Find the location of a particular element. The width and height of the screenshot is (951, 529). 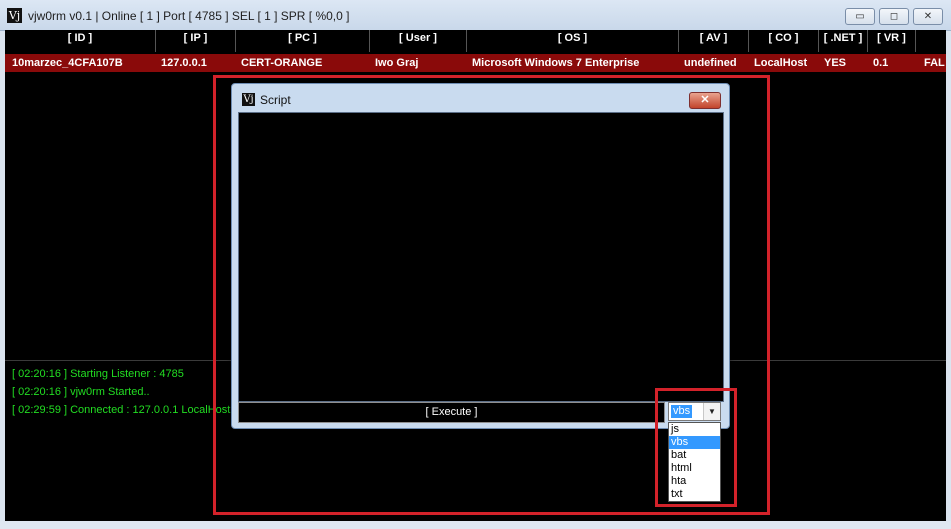

app-logo-icon: Vj is located at coordinates (14, 15).